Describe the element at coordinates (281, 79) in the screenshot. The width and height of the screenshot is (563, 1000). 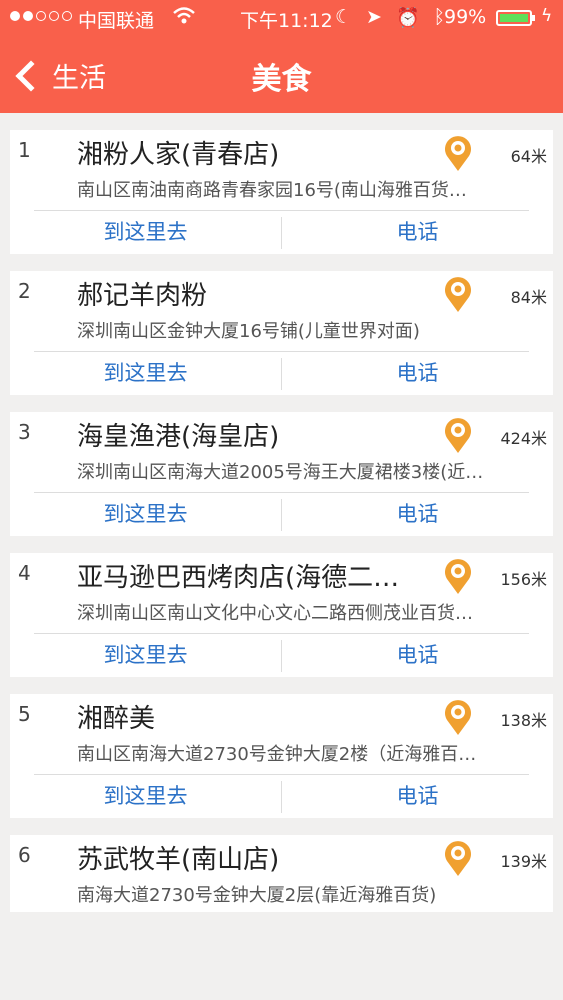
I see `page-title: 美食` at that location.